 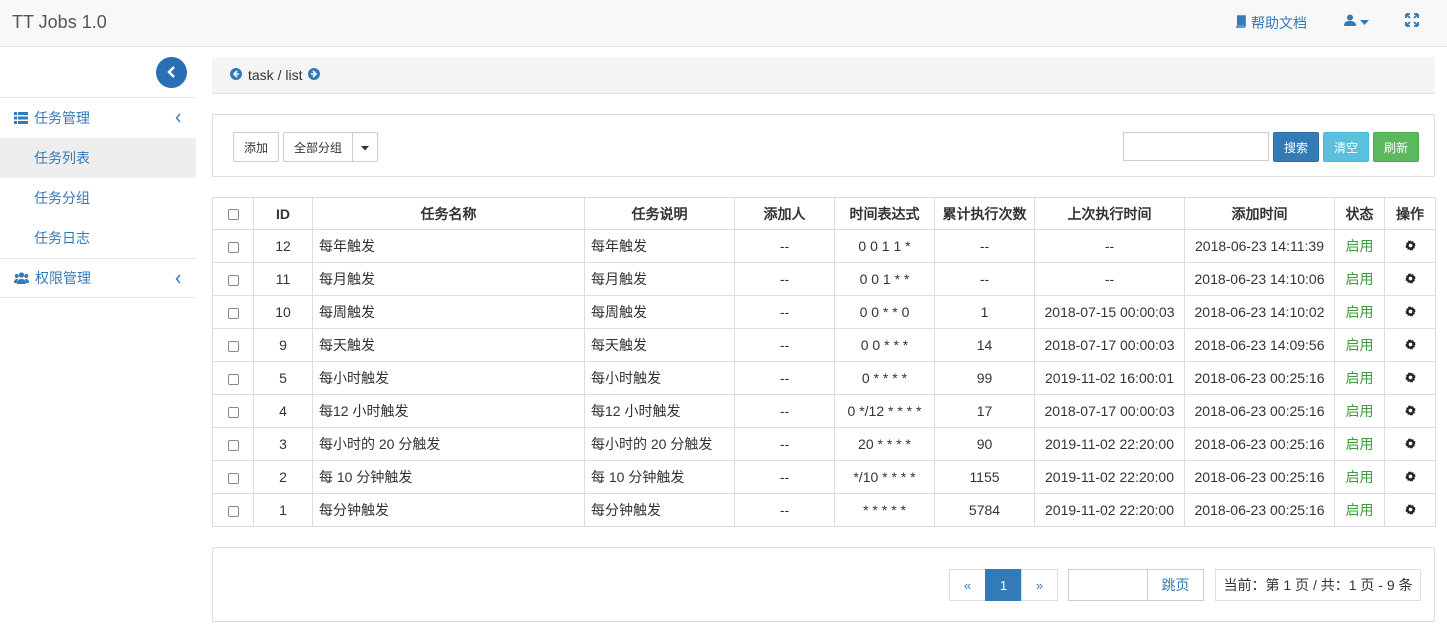 What do you see at coordinates (1359, 213) in the screenshot?
I see `col-header-status: 状态` at bounding box center [1359, 213].